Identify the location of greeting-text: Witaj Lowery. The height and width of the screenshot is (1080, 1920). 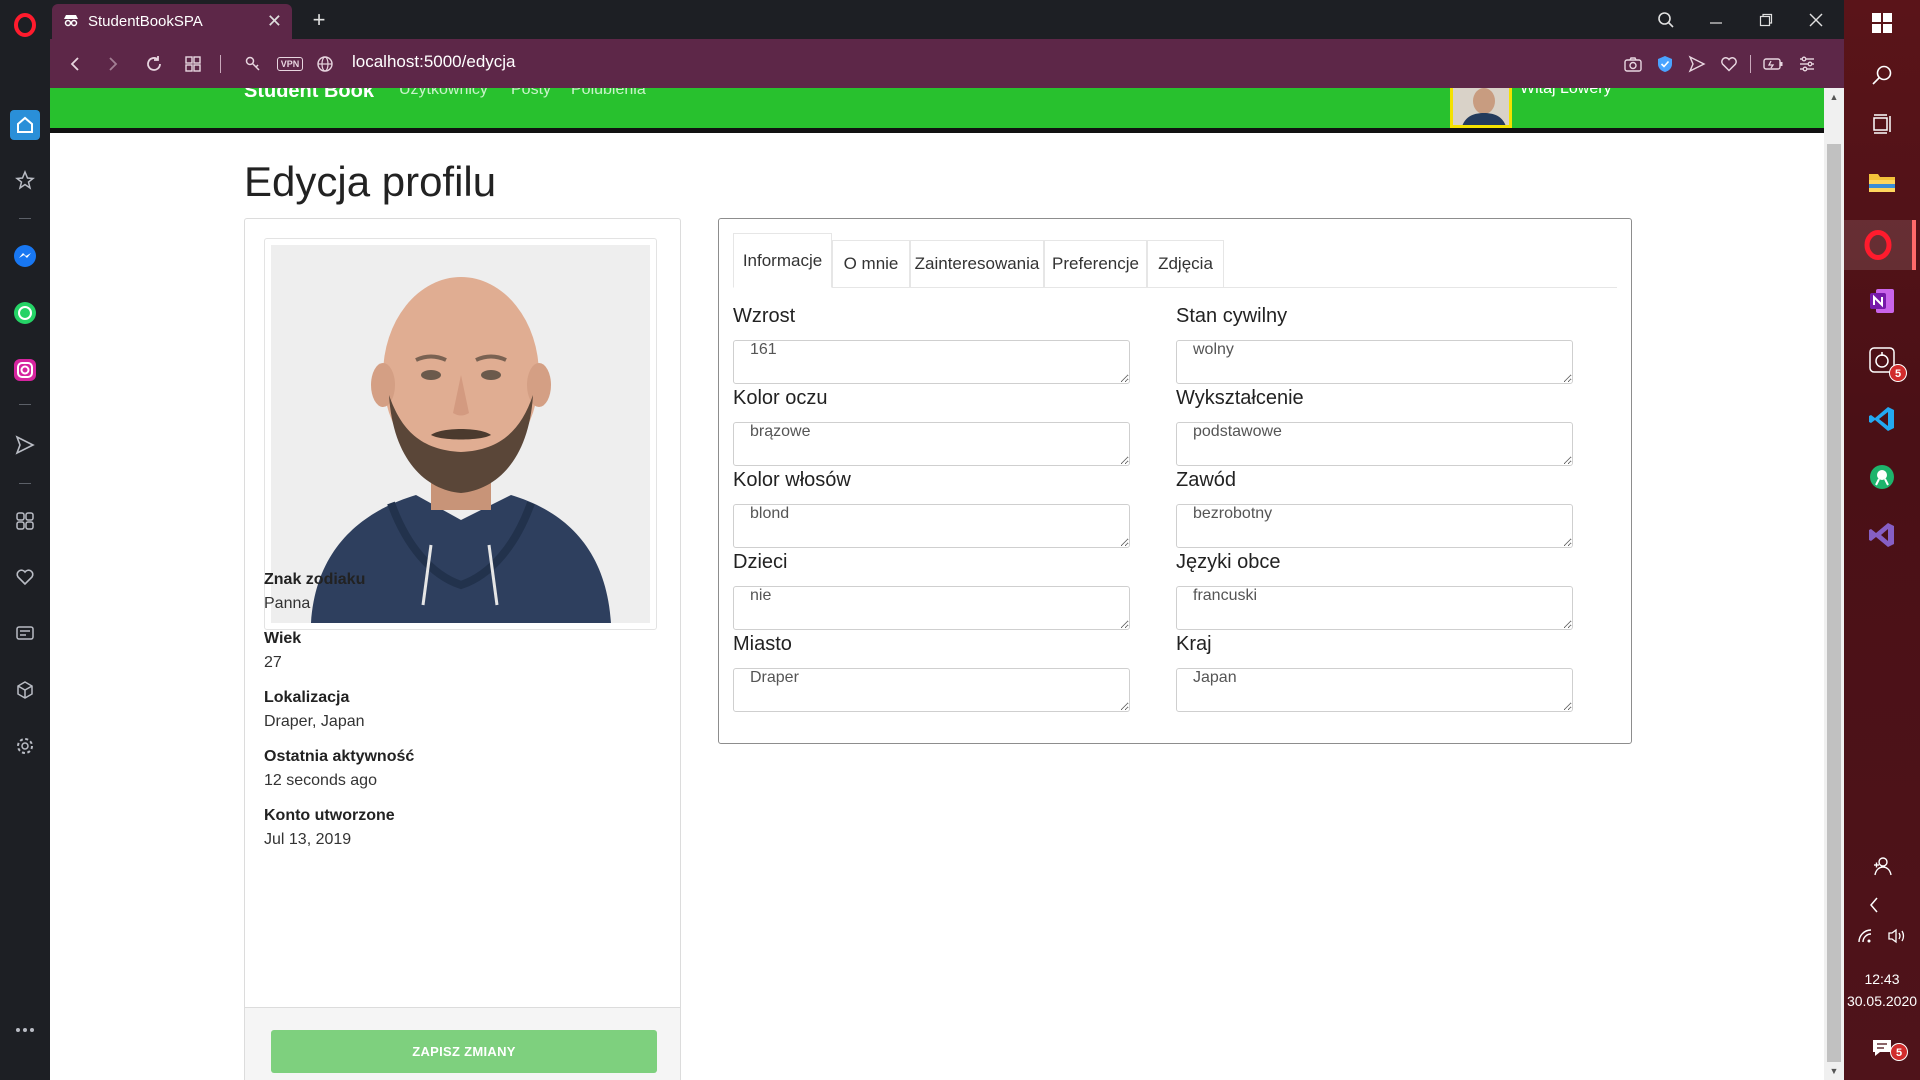
(1566, 93).